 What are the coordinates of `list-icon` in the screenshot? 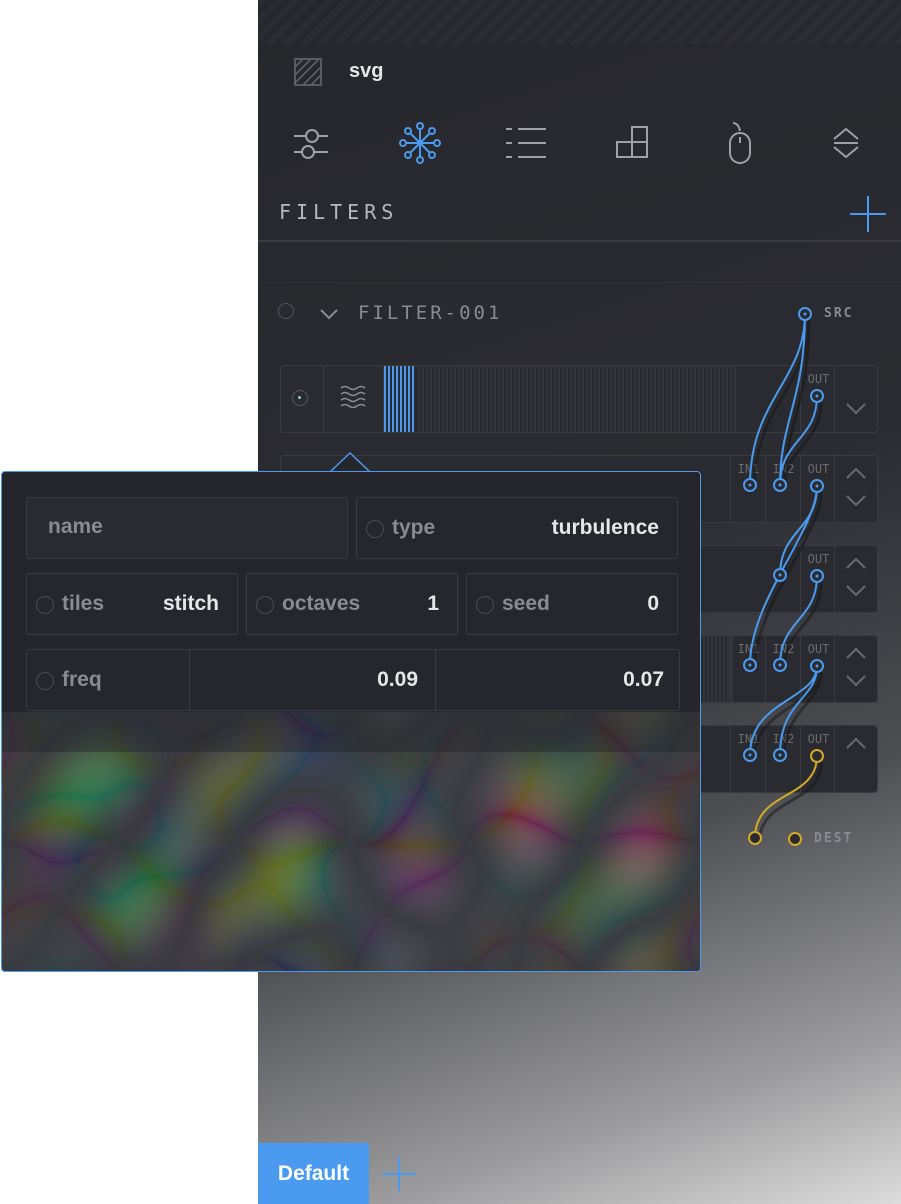 It's located at (526, 143).